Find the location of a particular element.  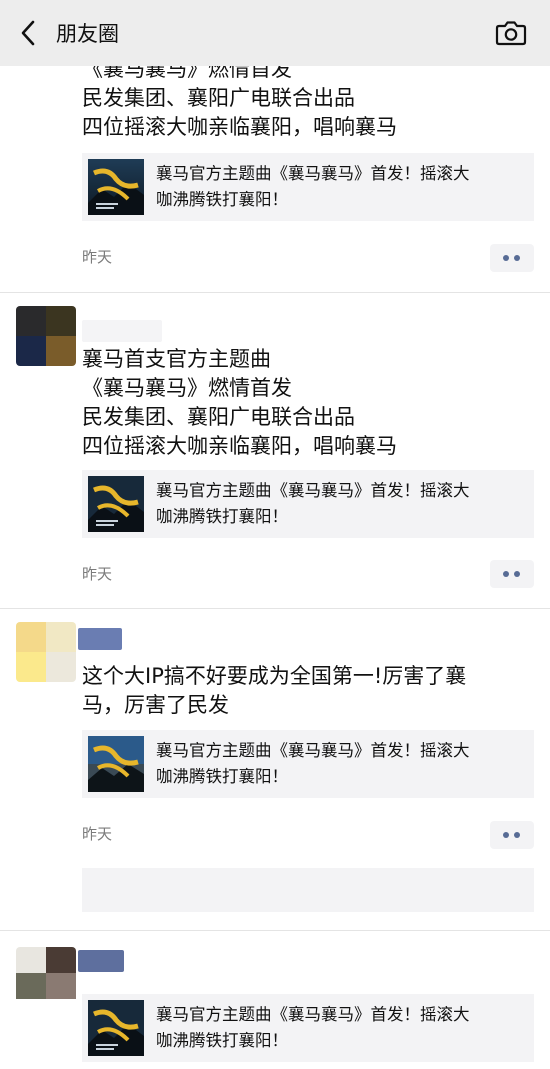

back-button is located at coordinates (29, 33).